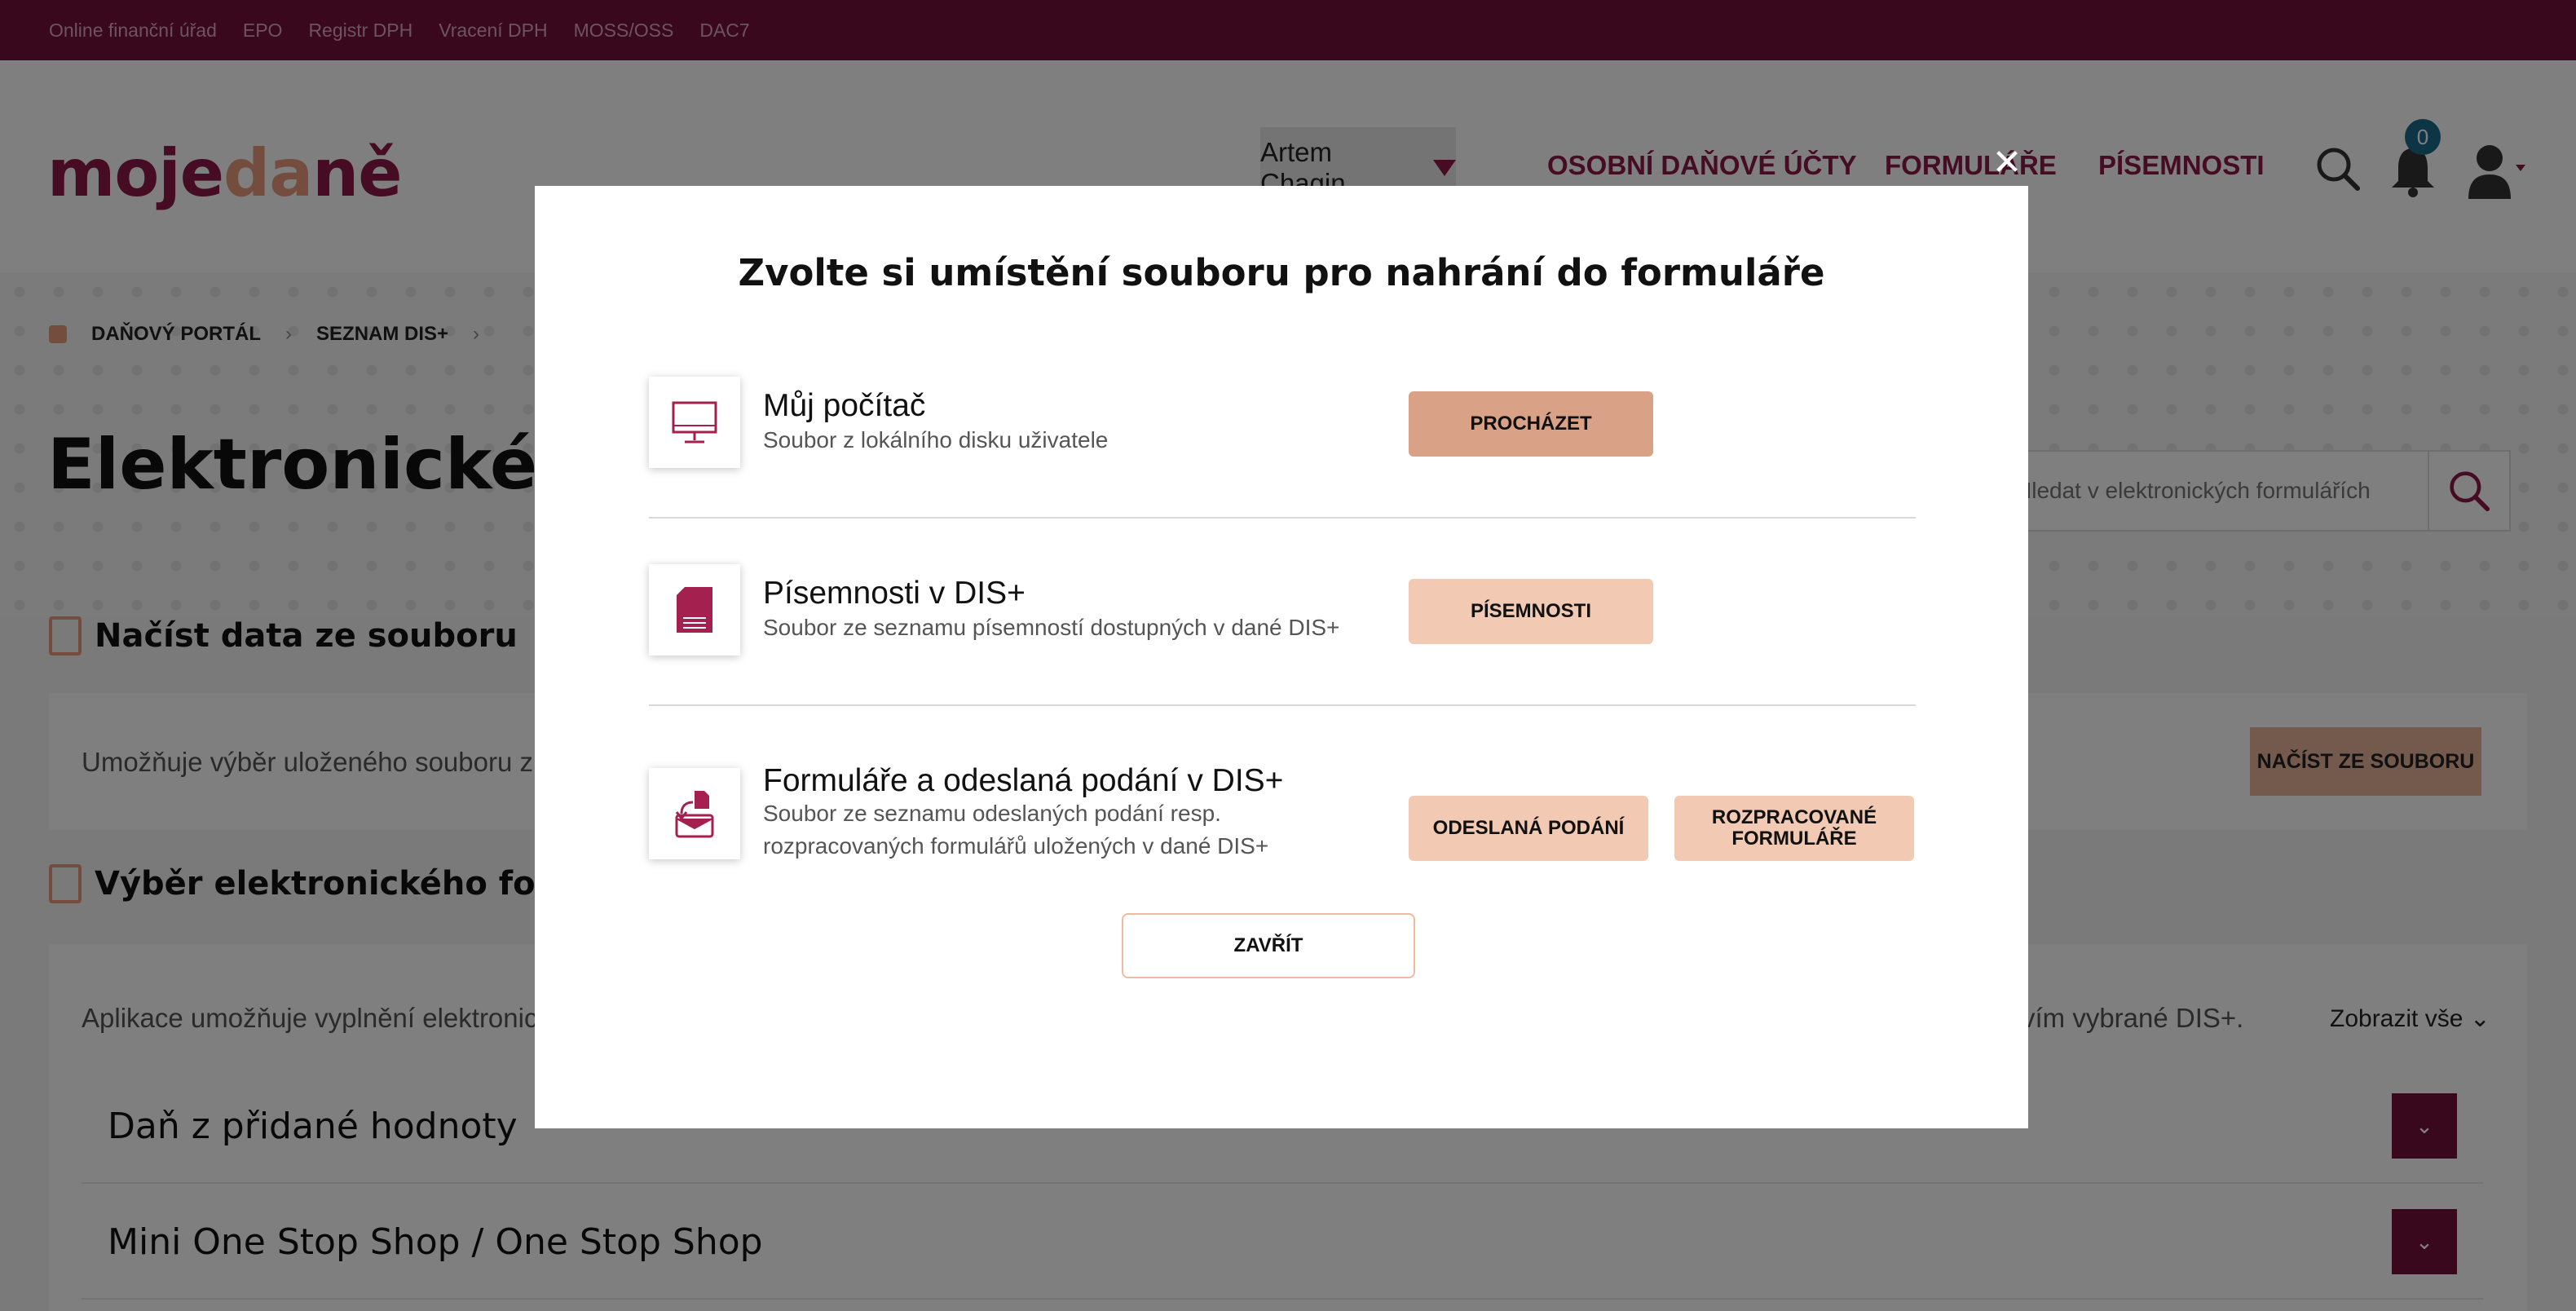  Describe the element at coordinates (1531, 612) in the screenshot. I see `documents-button: PÍSEMNOSTI` at that location.